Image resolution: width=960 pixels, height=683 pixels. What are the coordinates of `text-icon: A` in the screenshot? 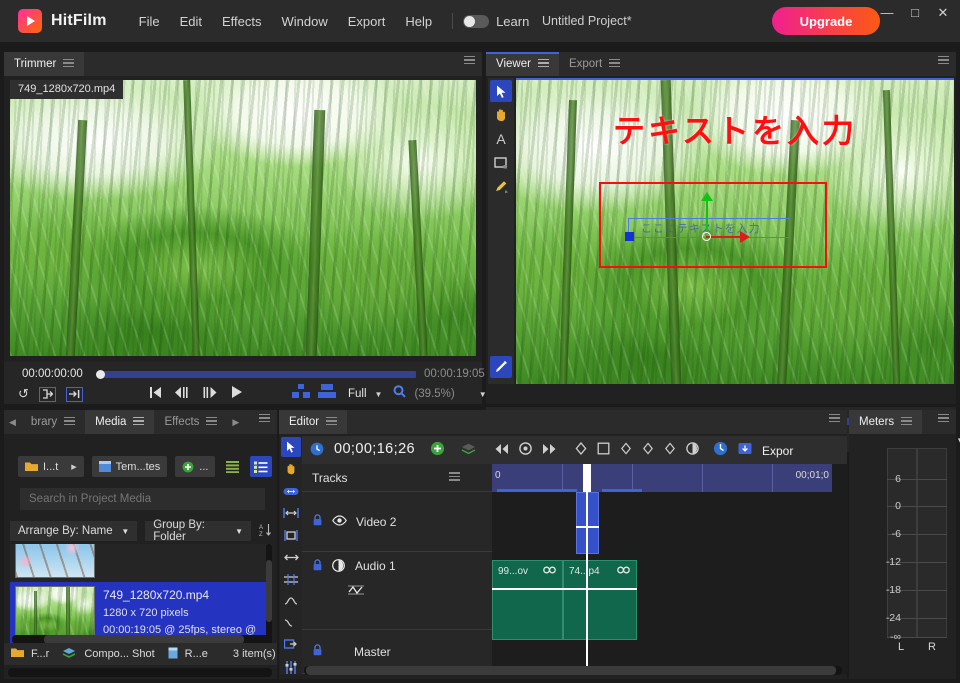 It's located at (501, 139).